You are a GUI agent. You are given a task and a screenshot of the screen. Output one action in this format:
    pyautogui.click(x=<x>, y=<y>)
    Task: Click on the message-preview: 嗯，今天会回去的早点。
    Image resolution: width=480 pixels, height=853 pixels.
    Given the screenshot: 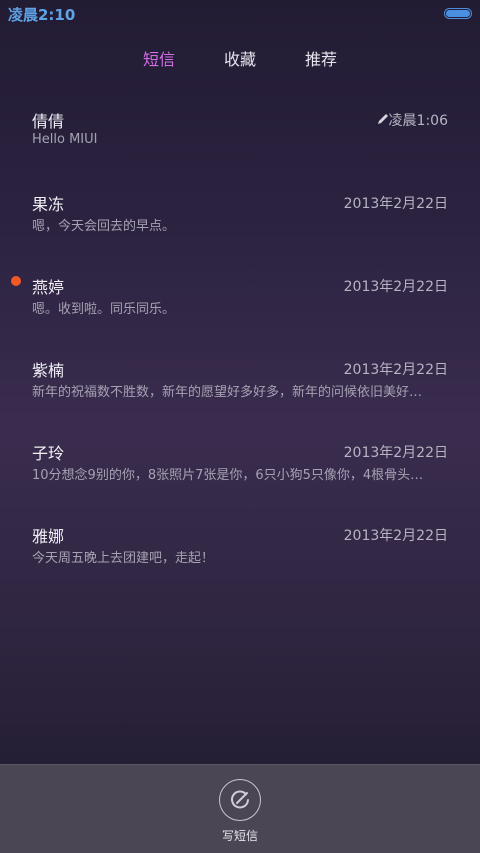 What is the action you would take?
    pyautogui.click(x=104, y=226)
    